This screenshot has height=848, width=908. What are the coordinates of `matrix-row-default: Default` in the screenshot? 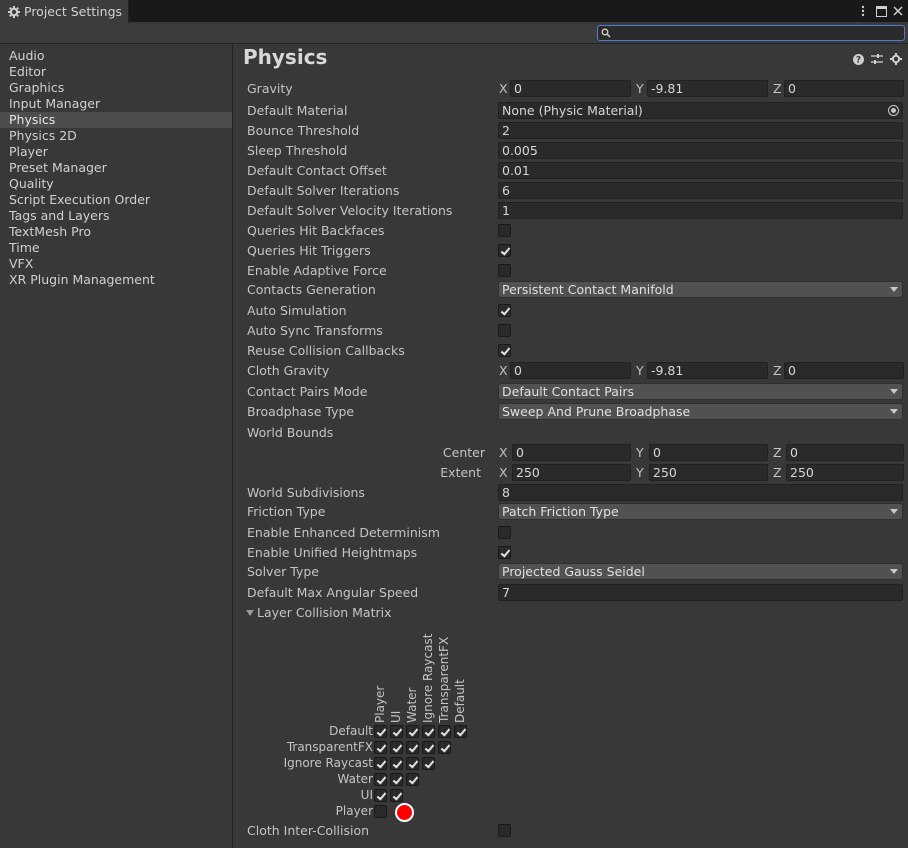 It's located at (303, 732).